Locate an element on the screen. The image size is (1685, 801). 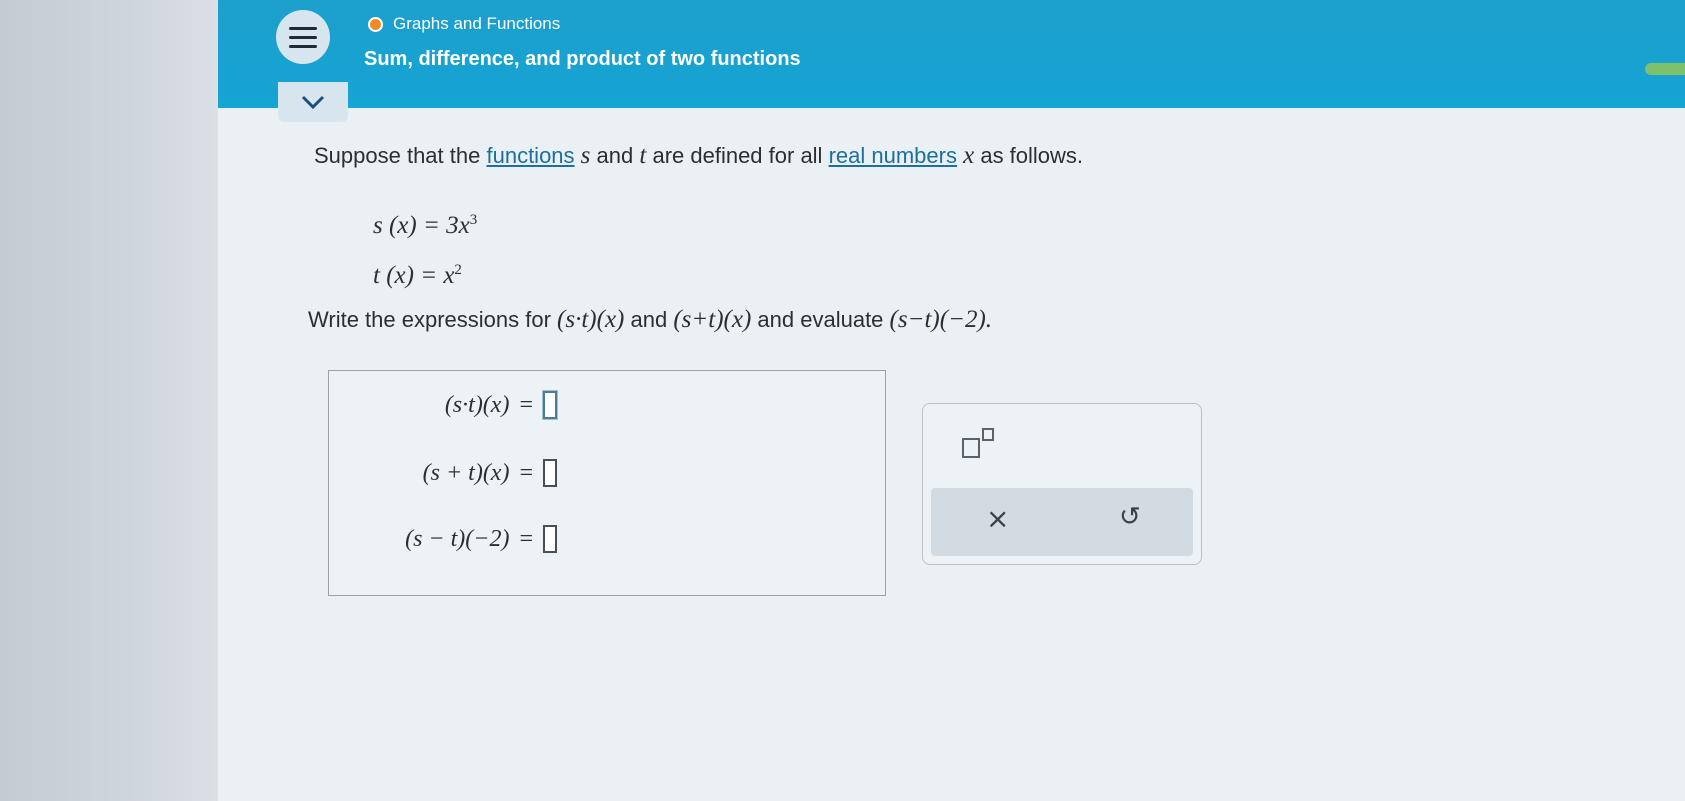
instruction-text: and evaluate is located at coordinates (820, 319).